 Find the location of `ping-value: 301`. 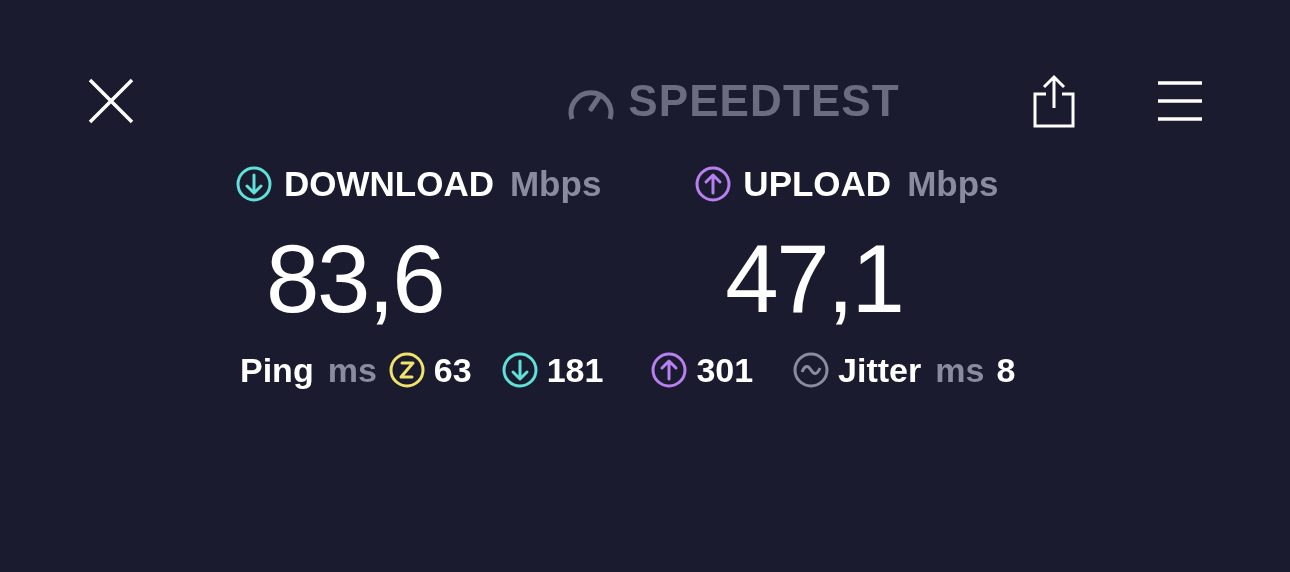

ping-value: 301 is located at coordinates (725, 370).